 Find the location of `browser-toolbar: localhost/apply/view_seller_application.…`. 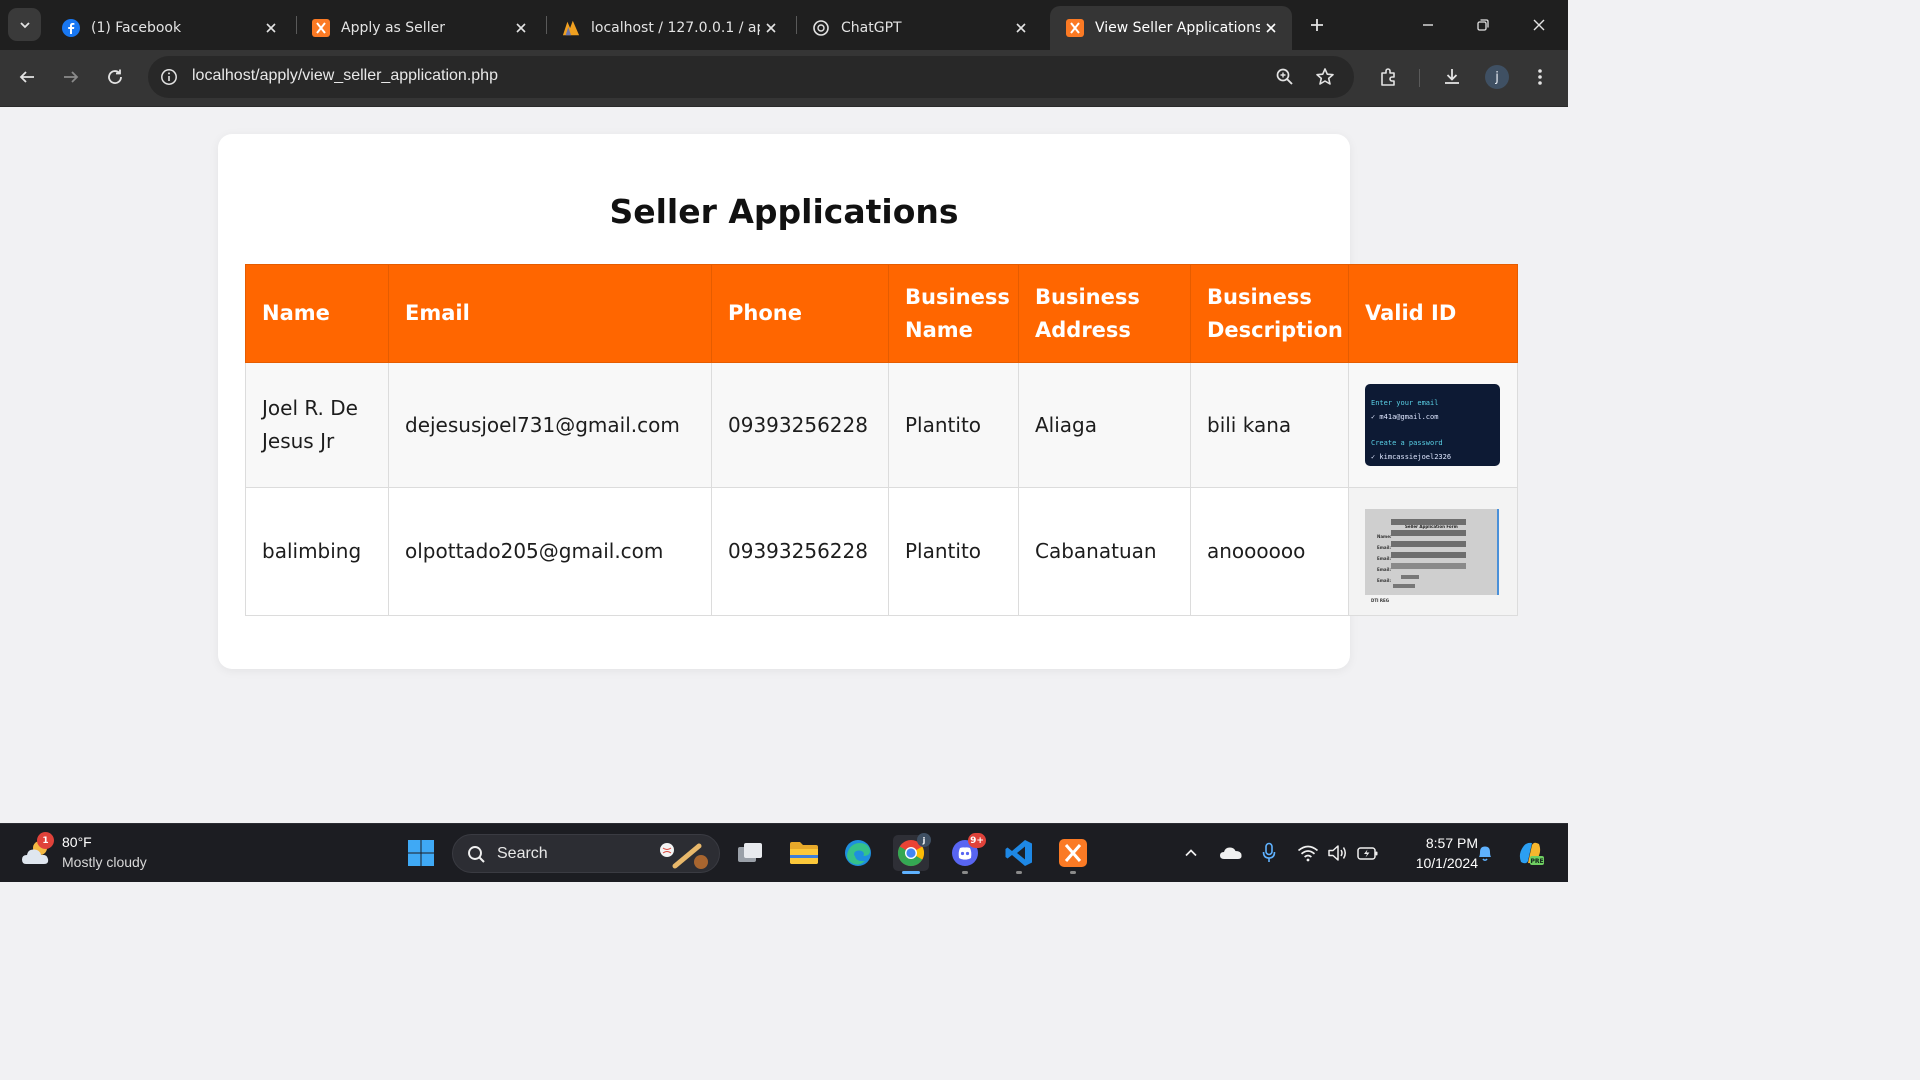

browser-toolbar: localhost/apply/view_seller_application.… is located at coordinates (784, 78).